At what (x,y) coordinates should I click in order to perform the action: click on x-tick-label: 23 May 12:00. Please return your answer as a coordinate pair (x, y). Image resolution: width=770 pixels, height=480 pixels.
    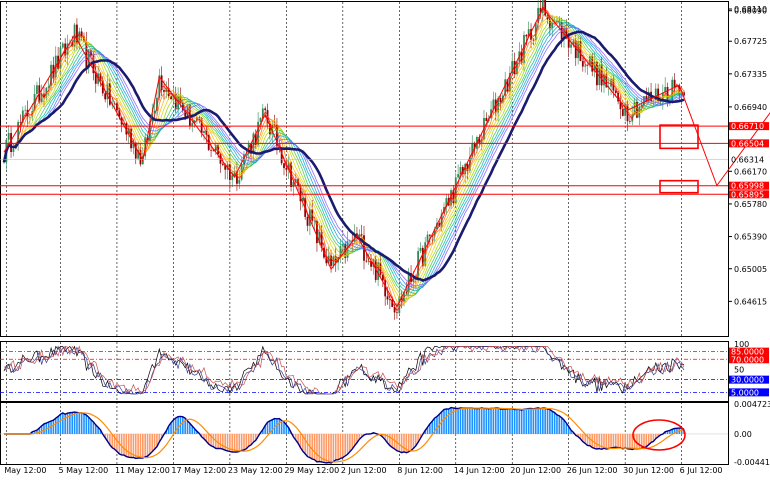
    Looking at the image, I should click on (255, 470).